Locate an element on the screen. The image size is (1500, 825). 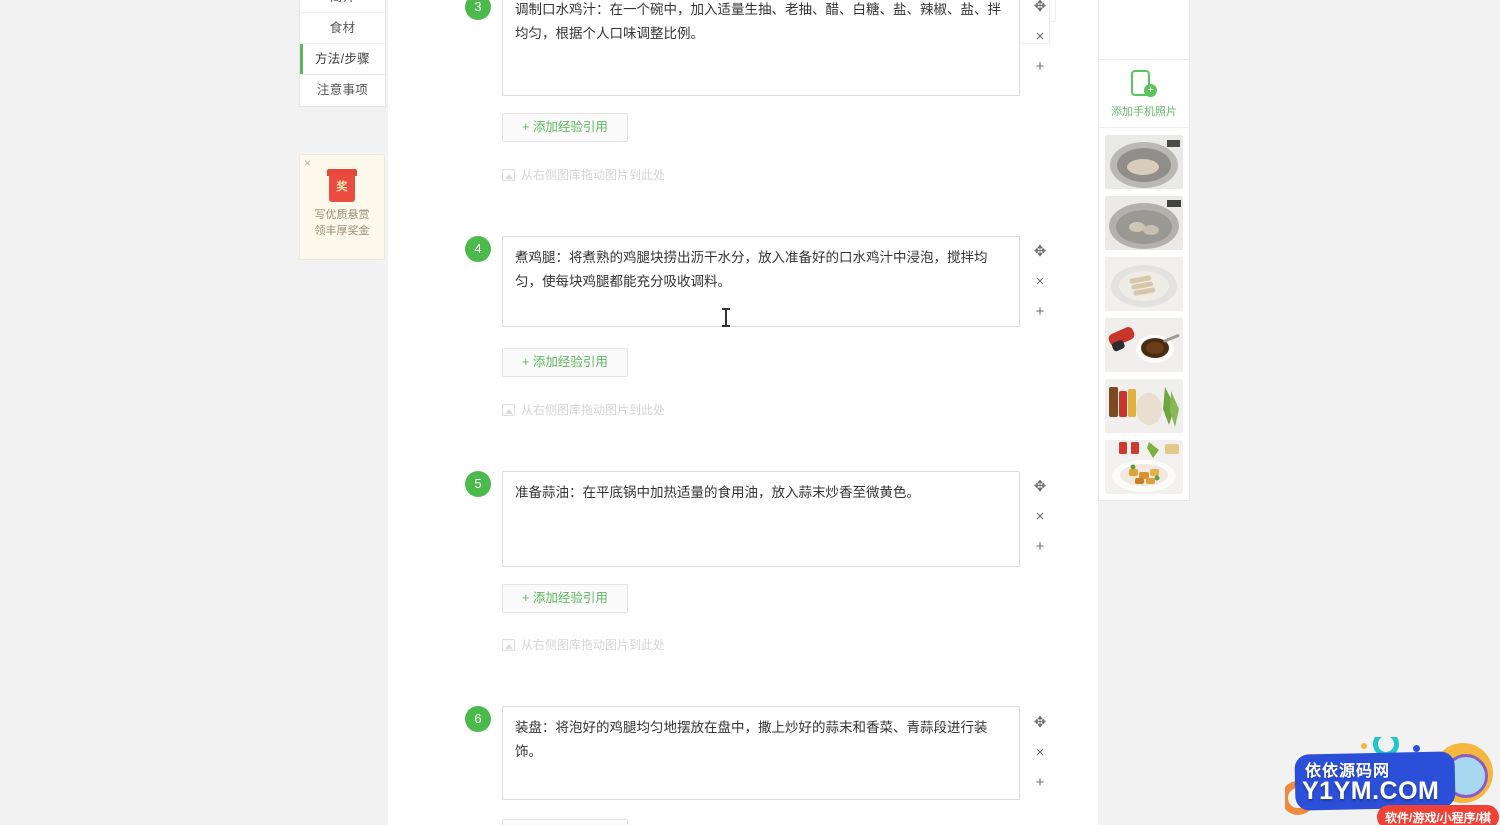
ingredients-layout-image is located at coordinates (1144, 406).